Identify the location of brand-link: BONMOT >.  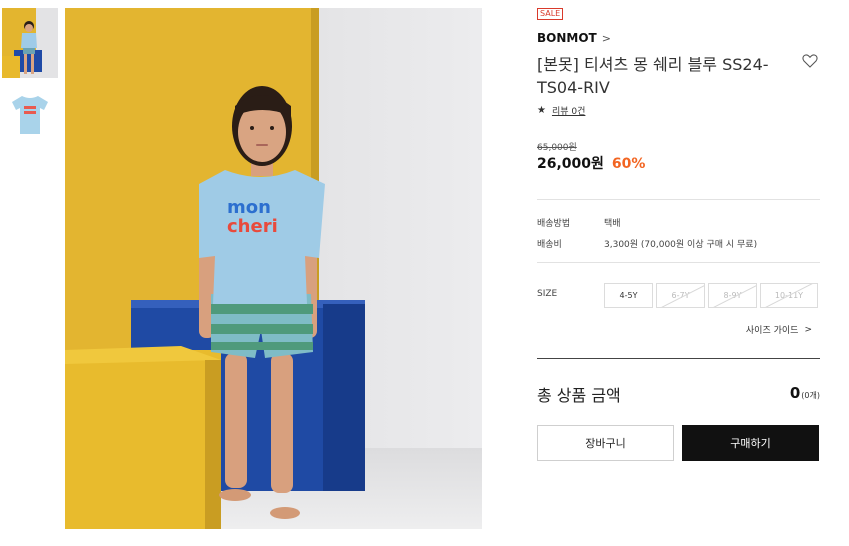
(574, 38).